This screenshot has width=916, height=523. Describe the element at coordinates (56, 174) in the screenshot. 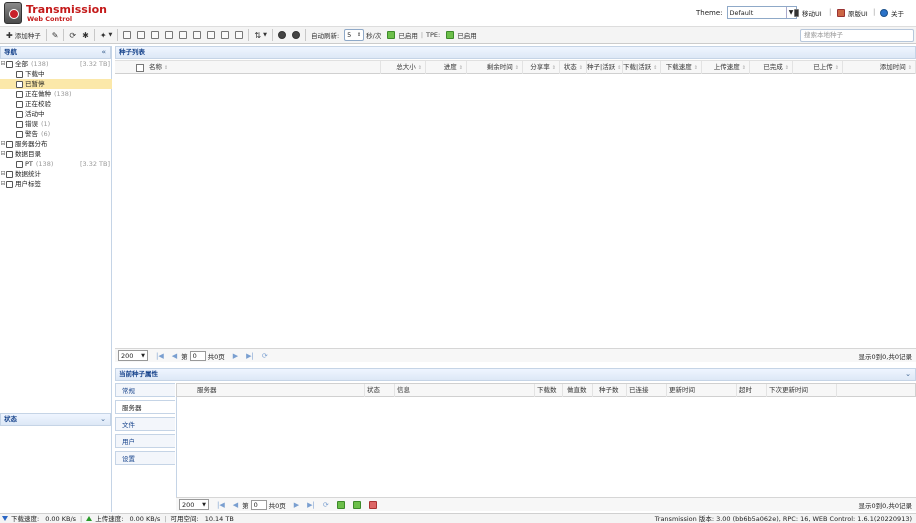

I see `nav-item: ⊟ 数据统计` at that location.